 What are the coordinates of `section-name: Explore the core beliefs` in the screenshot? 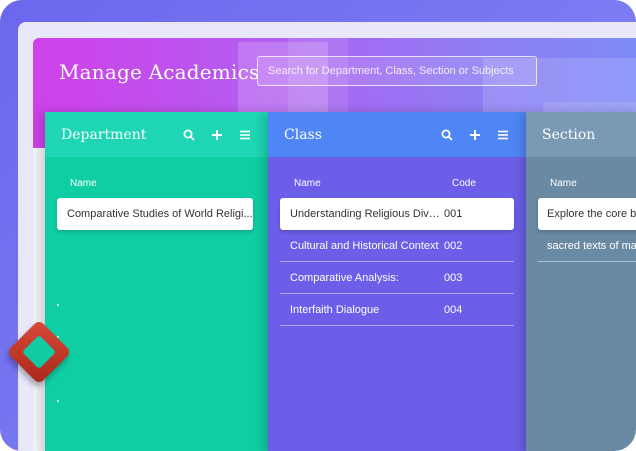 It's located at (591, 214).